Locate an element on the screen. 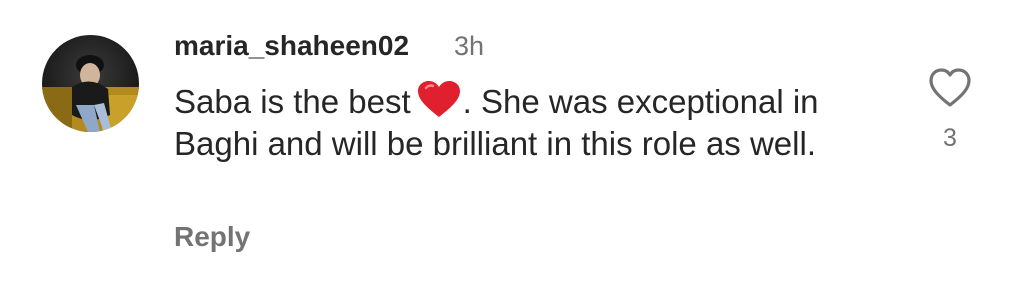  heart-outline-icon is located at coordinates (950, 87).